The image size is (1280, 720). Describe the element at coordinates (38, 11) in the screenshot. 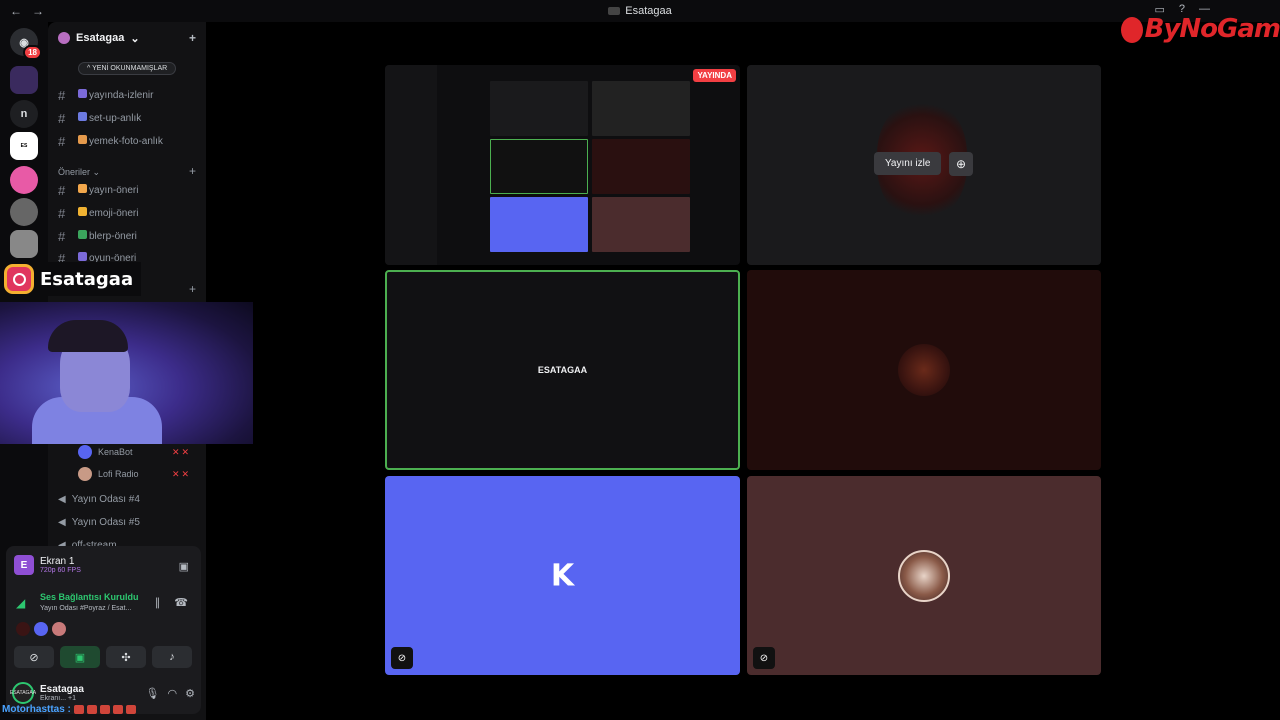

I see `forward-arrow-icon: →` at that location.